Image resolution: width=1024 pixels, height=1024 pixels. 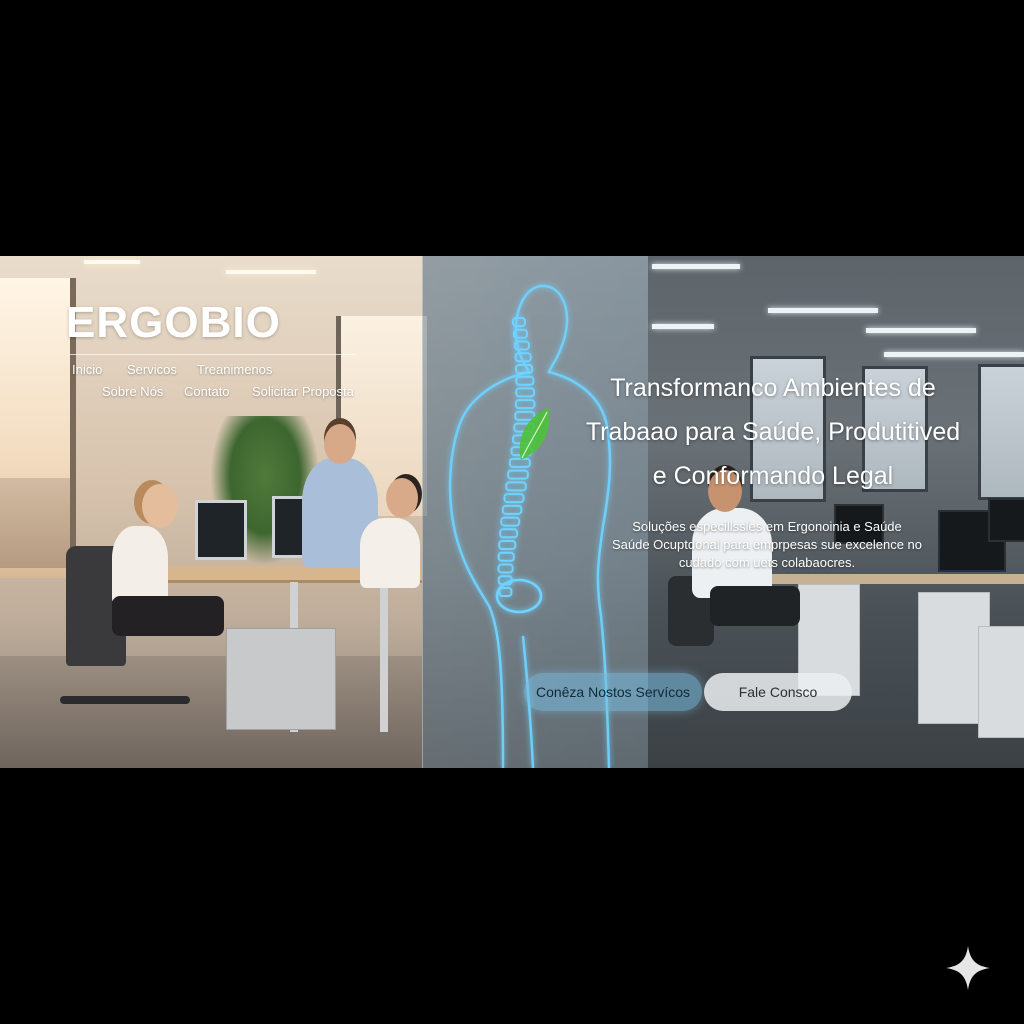 I want to click on hero-headline-line: e Conformando Legal, so click(x=773, y=476).